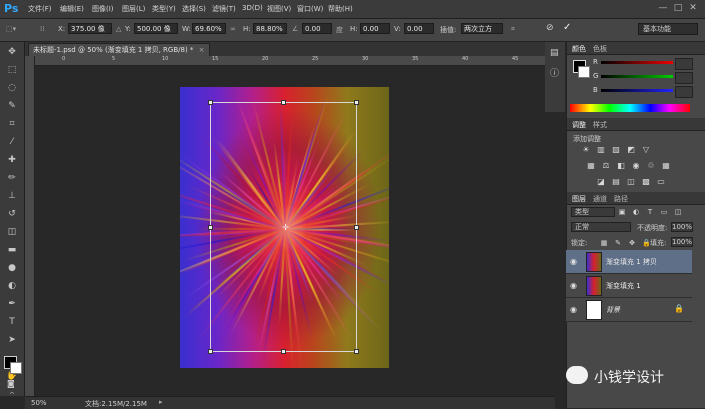 Image resolution: width=705 pixels, height=409 pixels. What do you see at coordinates (317, 28) in the screenshot?
I see `angle-field: 0.00` at bounding box center [317, 28].